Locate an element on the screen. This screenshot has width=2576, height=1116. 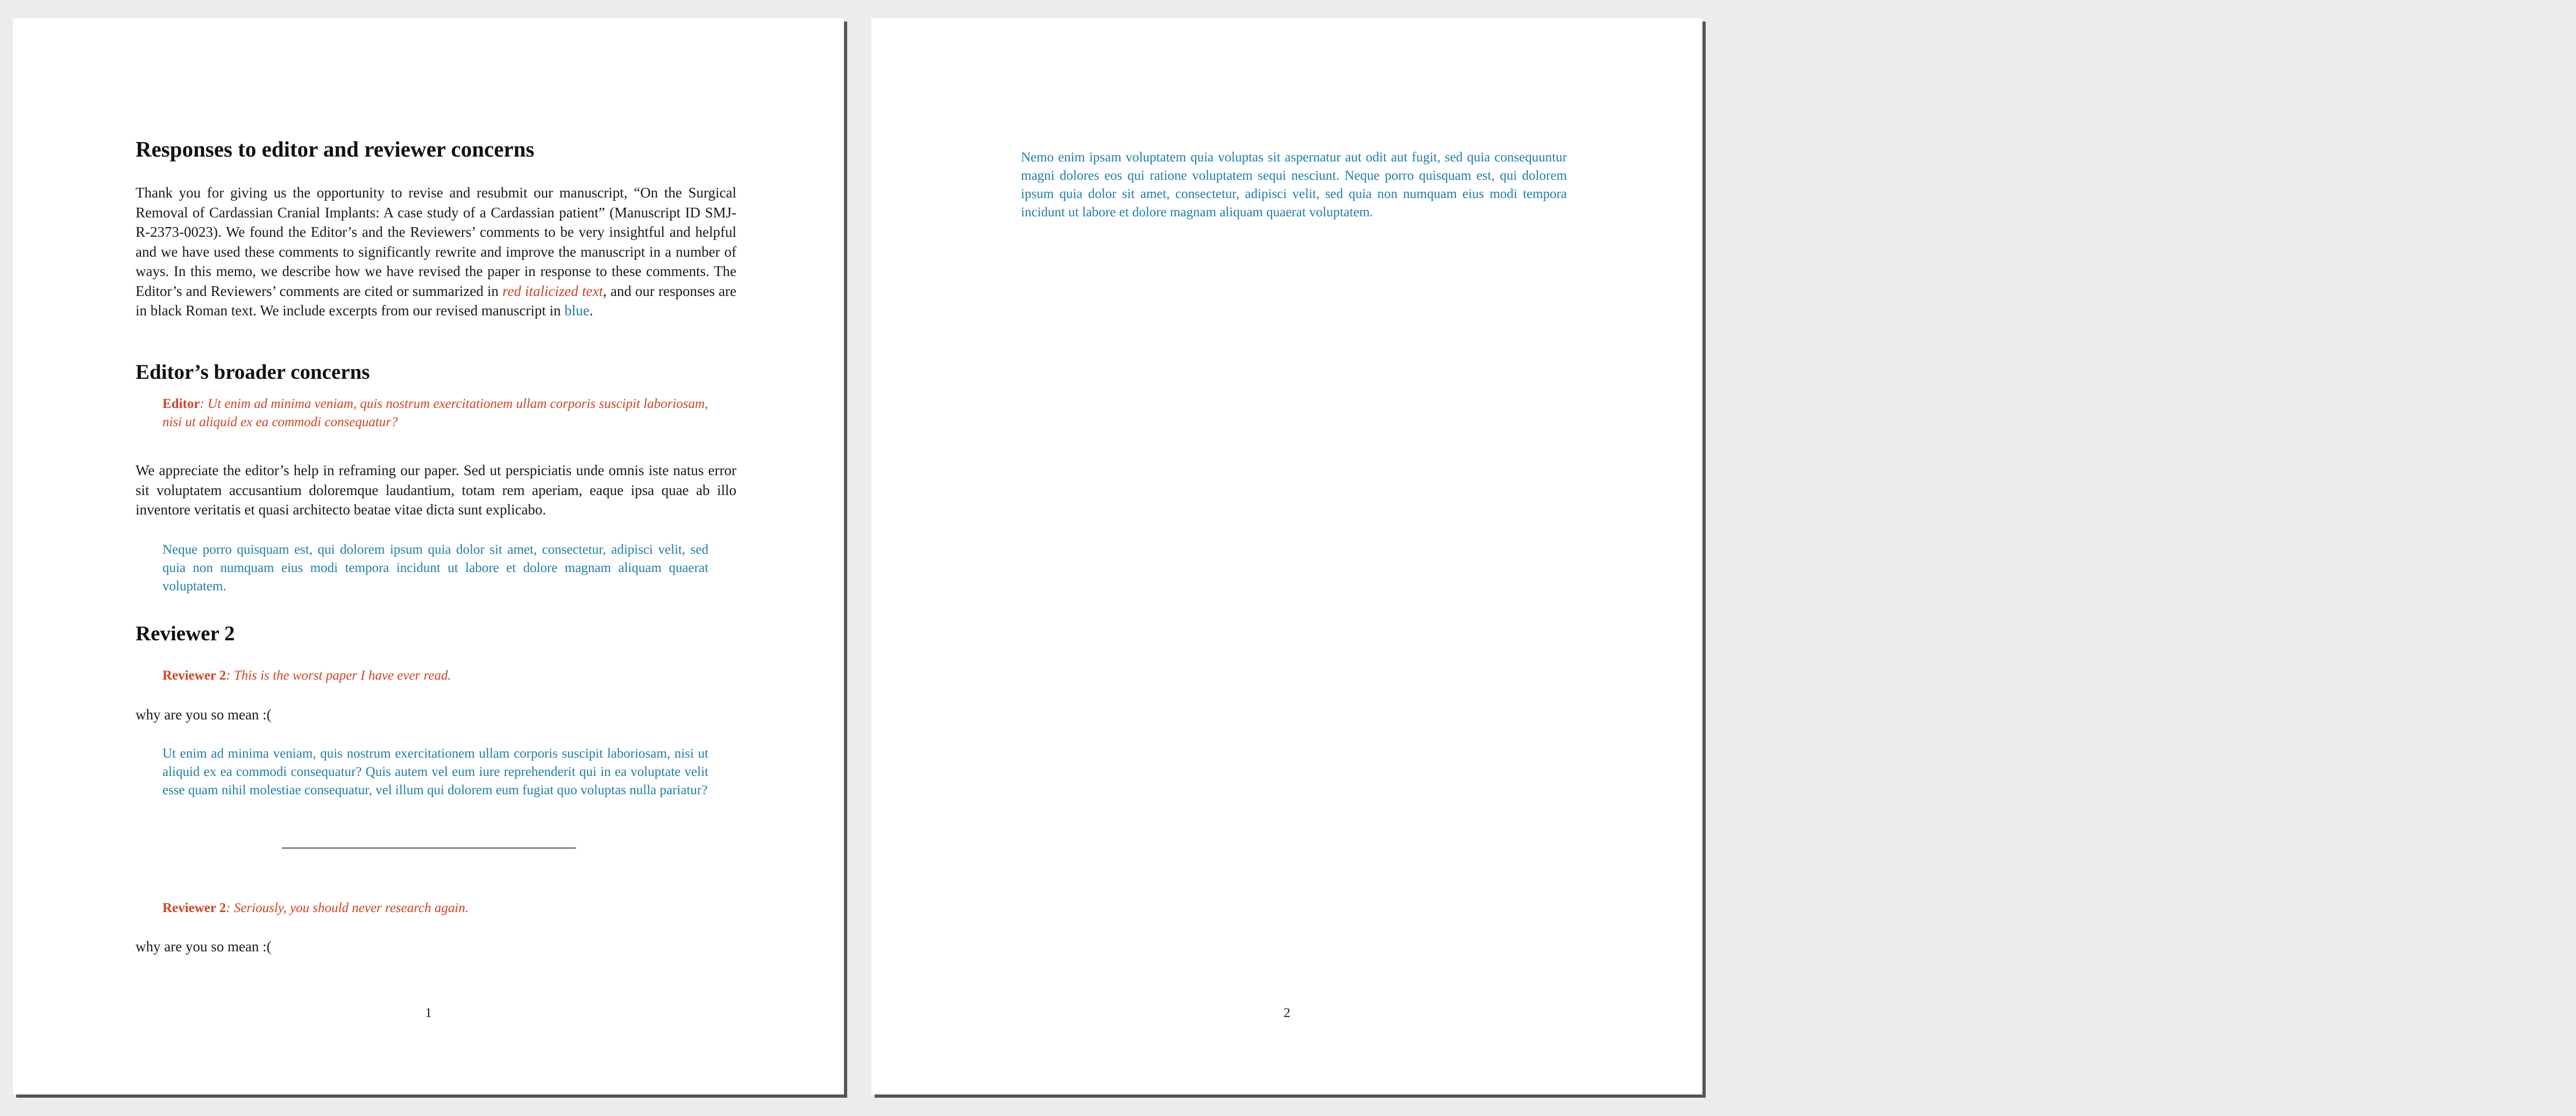
reviewer2-response-1: why are you so mean :( is located at coordinates (204, 715).